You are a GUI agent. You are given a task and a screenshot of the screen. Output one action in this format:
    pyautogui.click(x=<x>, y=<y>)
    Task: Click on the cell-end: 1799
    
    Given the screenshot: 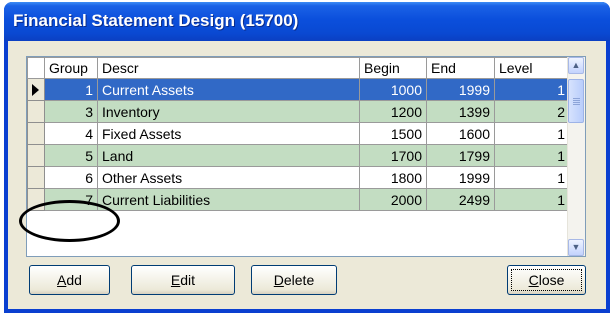 What is the action you would take?
    pyautogui.click(x=460, y=155)
    